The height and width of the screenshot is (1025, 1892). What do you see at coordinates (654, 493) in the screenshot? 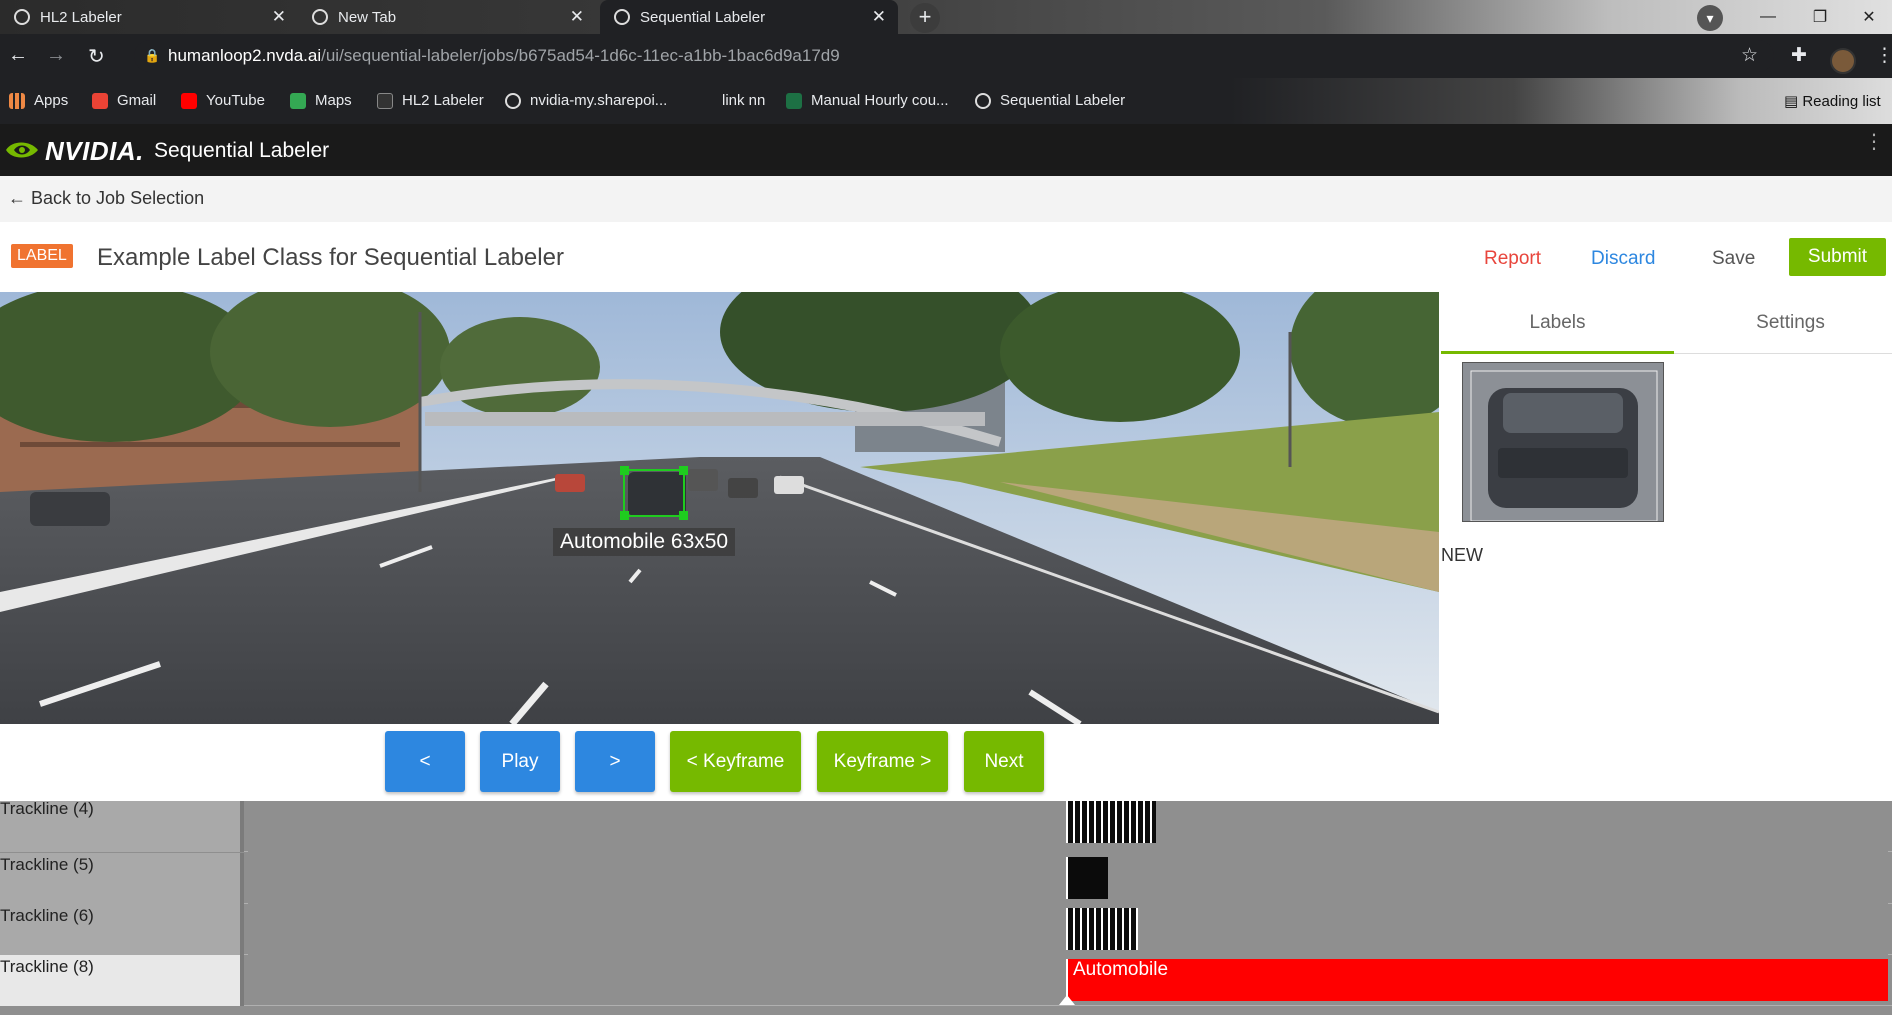
I see `bounding-box` at bounding box center [654, 493].